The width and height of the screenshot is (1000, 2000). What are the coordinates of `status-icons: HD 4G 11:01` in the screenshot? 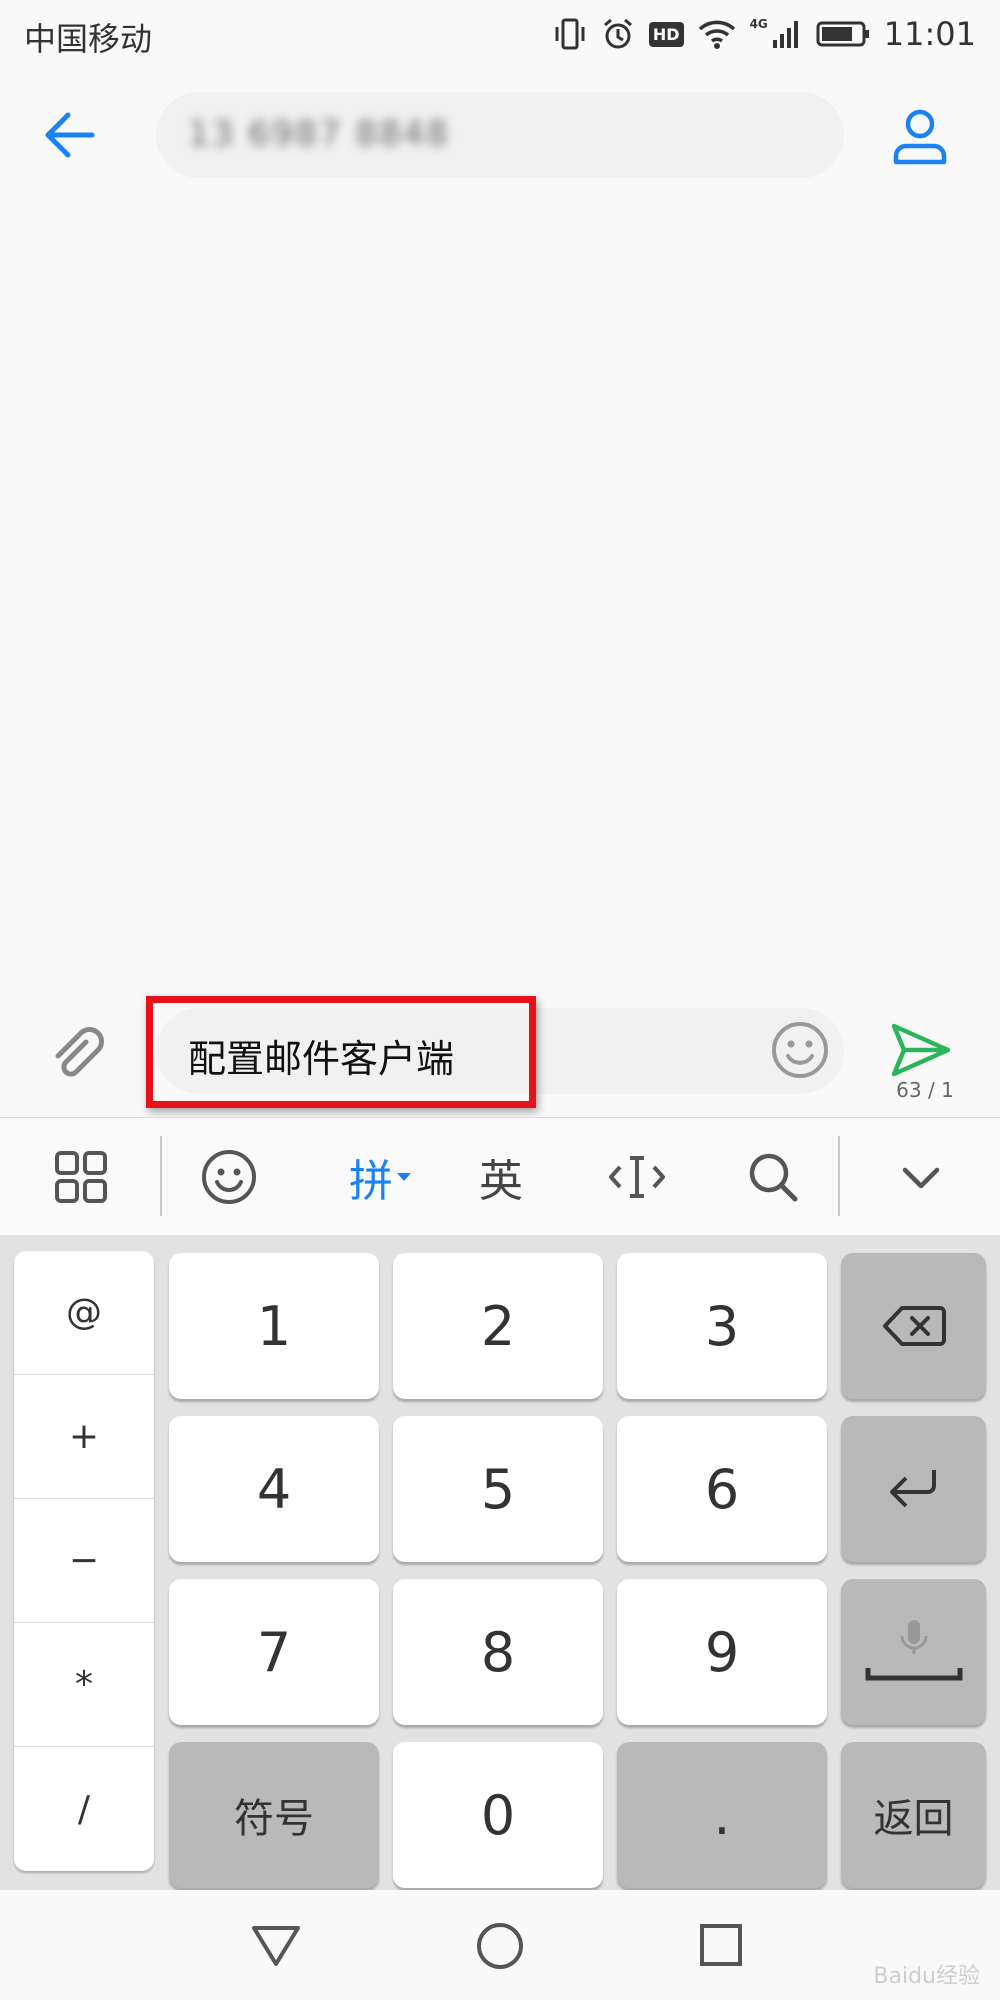 It's located at (764, 34).